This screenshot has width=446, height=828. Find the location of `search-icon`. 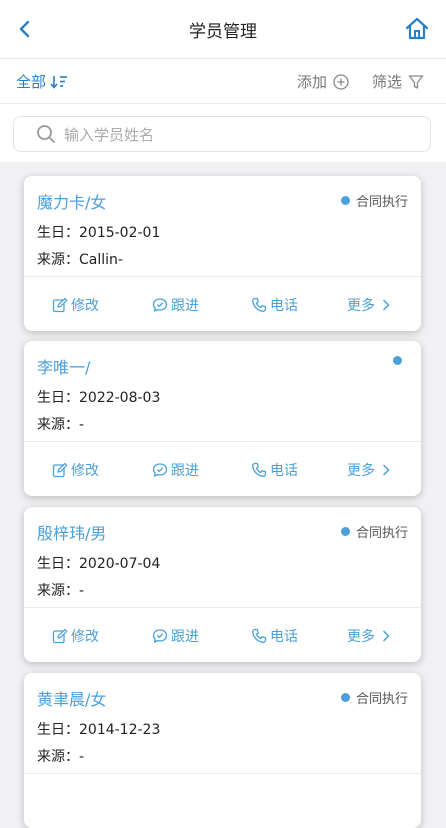

search-icon is located at coordinates (46, 134).